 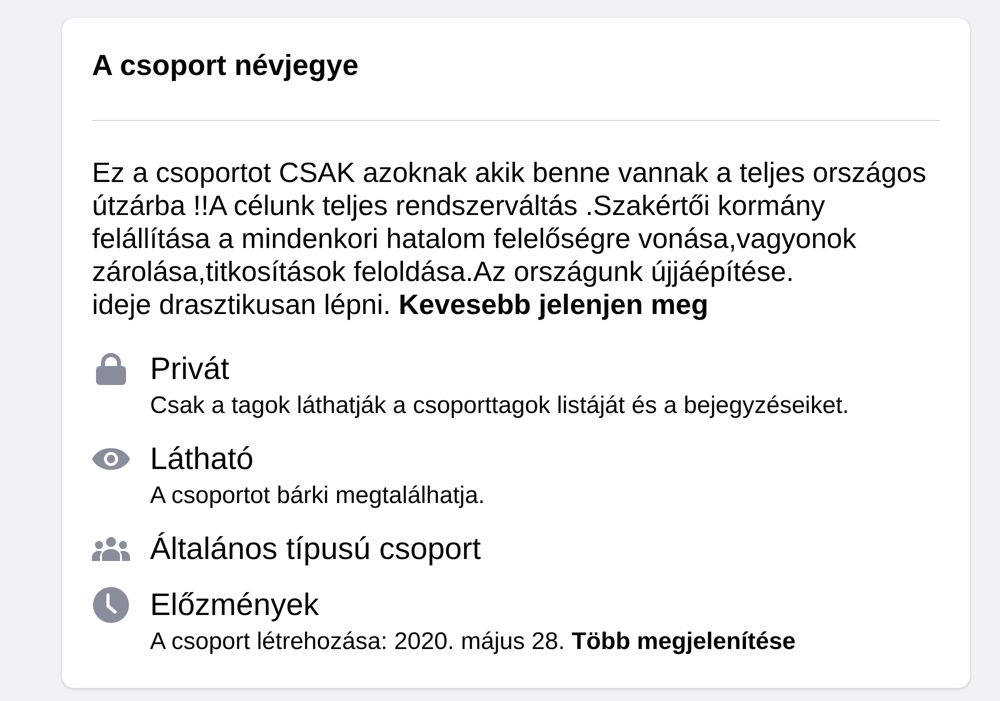 I want to click on info-description: A csoport létrehozása: 2020. május 28. Több megjelenítése, so click(x=473, y=642).